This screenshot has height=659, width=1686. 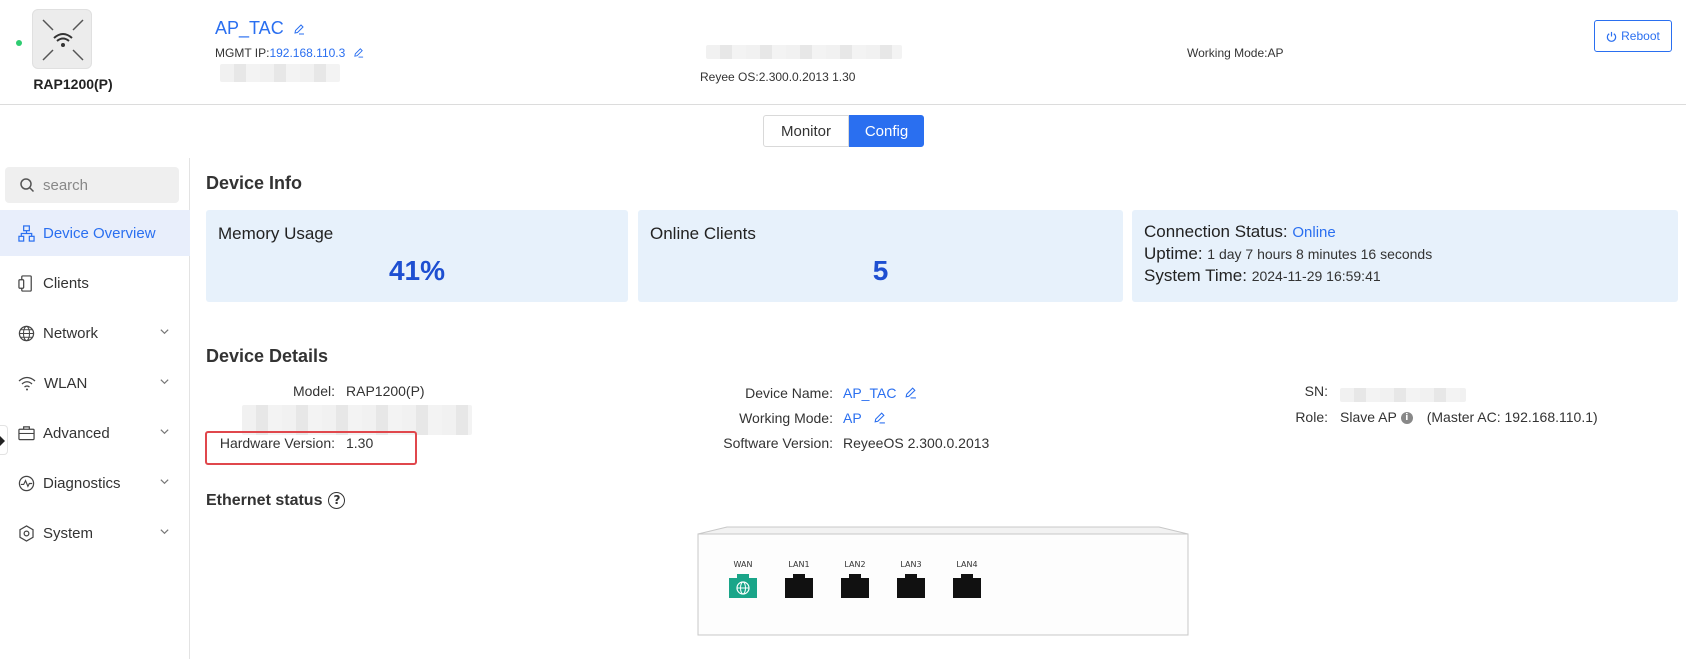 I want to click on online-clients-card: Online Clients 5, so click(x=880, y=256).